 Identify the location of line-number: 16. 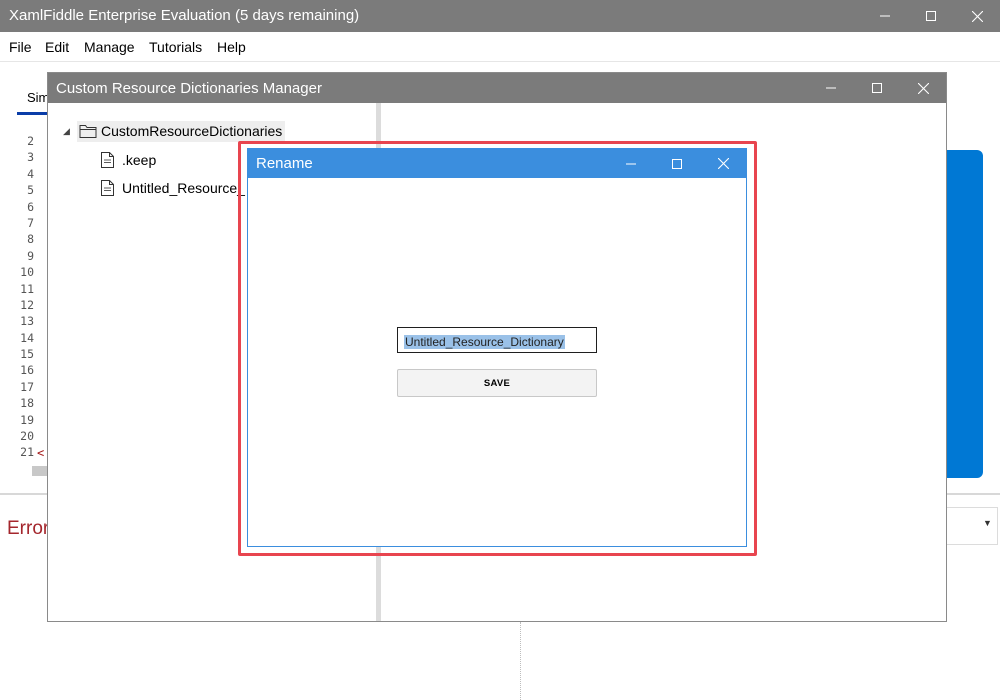
(27, 370).